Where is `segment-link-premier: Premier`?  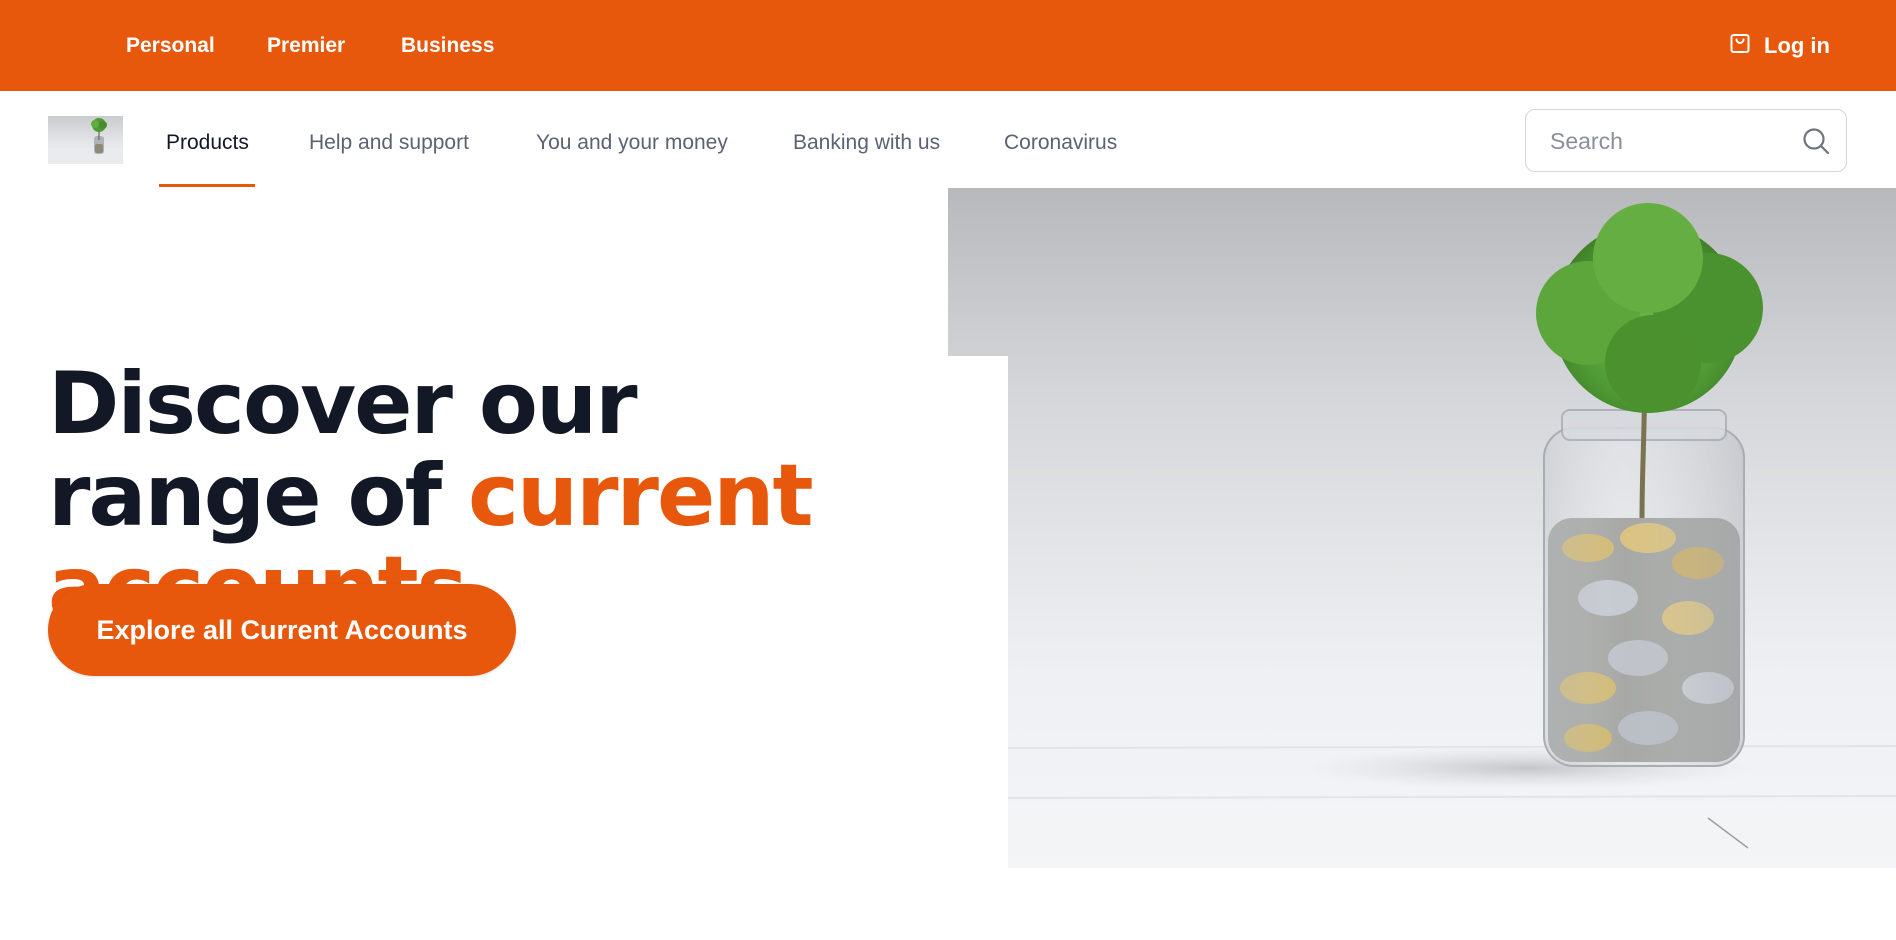
segment-link-premier: Premier is located at coordinates (306, 46).